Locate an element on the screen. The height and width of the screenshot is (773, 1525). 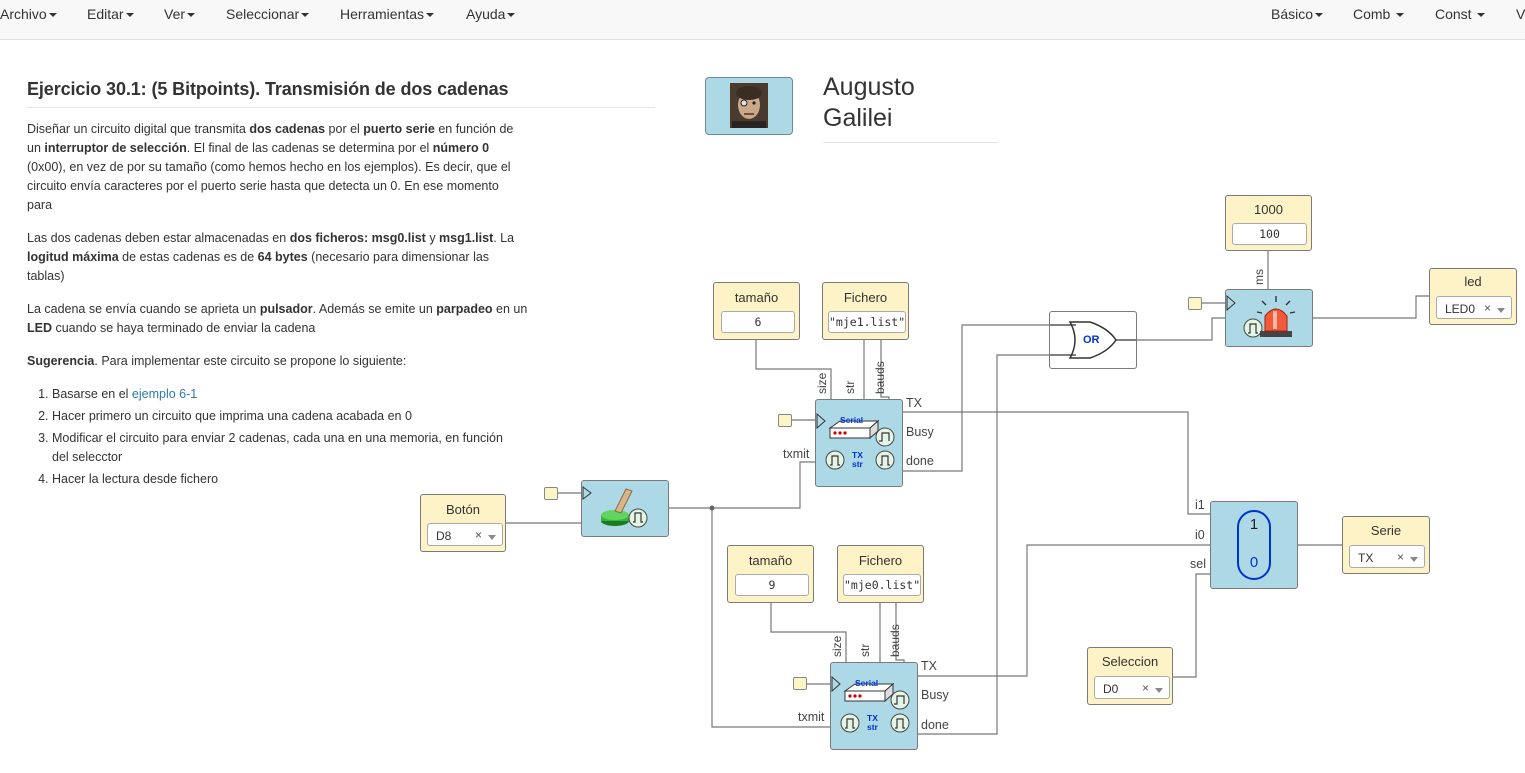
led-label: led is located at coordinates (1473, 281).